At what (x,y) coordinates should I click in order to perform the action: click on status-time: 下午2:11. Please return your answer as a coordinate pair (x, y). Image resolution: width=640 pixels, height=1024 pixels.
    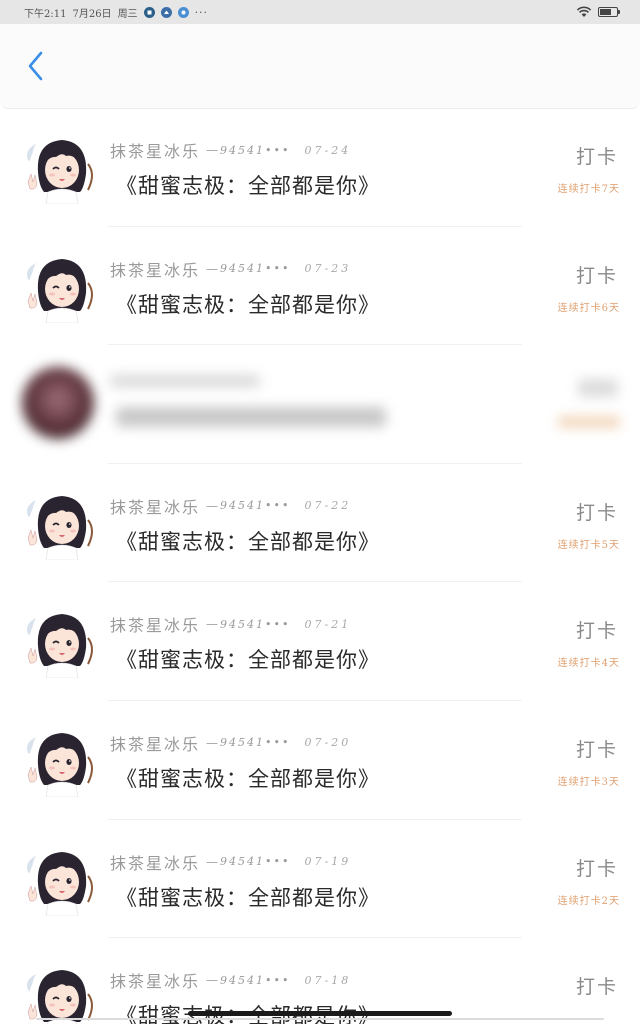
    Looking at the image, I should click on (45, 14).